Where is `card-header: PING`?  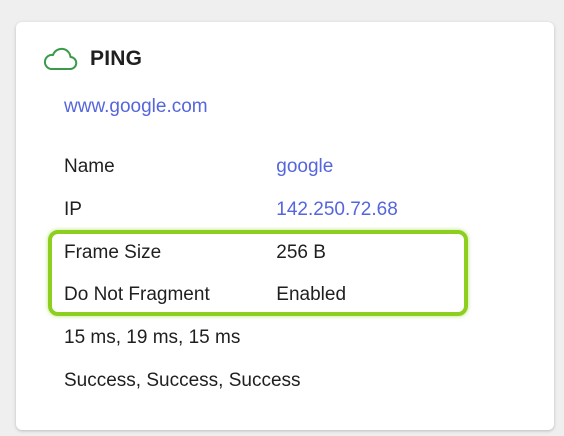 card-header: PING is located at coordinates (92, 59).